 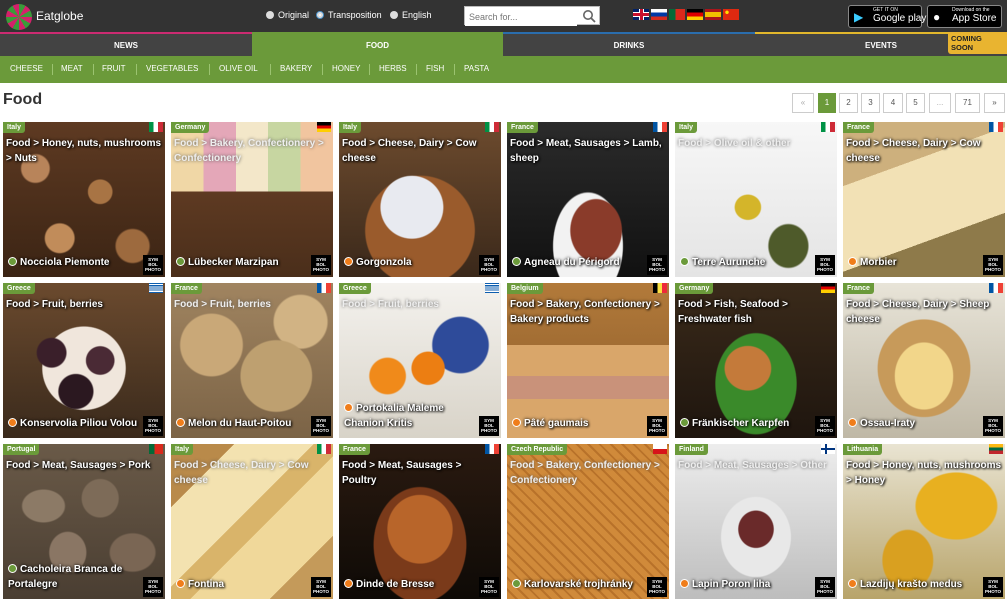 I want to click on product-name: Nocciola Piemonte, so click(x=74, y=262).